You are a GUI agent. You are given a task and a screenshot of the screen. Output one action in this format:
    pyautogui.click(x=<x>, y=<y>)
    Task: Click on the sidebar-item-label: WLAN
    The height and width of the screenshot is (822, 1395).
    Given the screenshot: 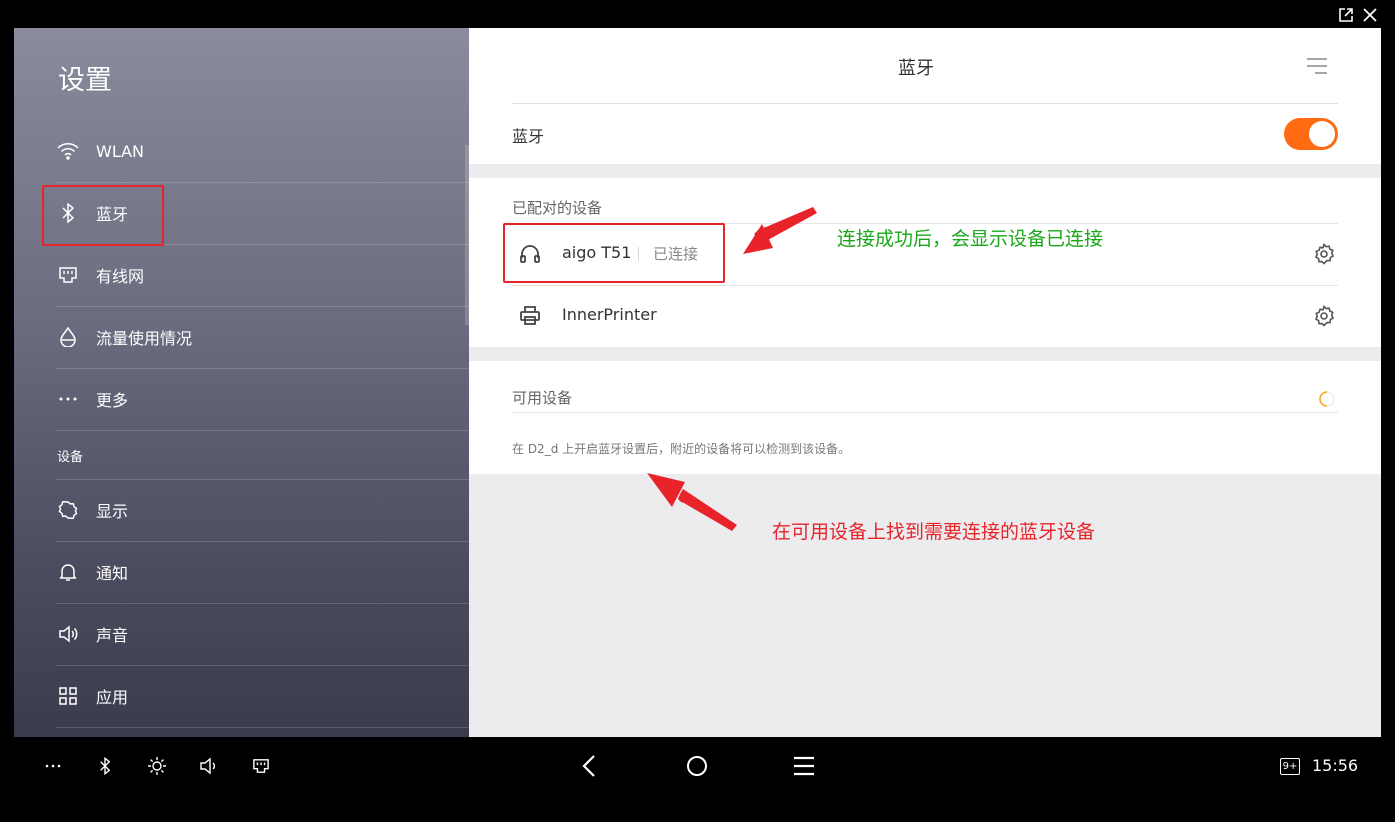 What is the action you would take?
    pyautogui.click(x=120, y=151)
    